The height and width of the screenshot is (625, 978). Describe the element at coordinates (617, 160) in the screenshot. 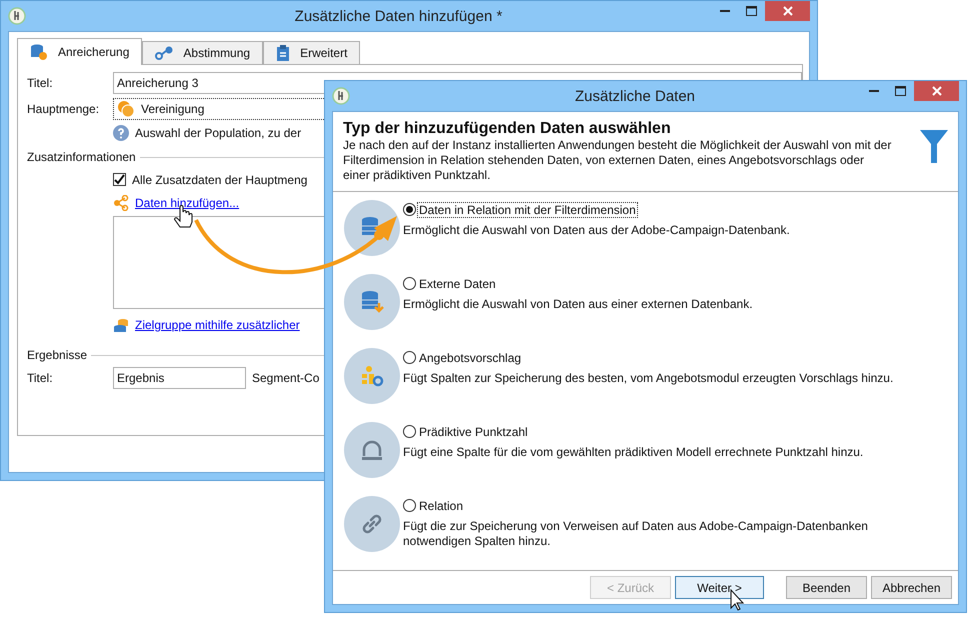

I see `dialog-description: Je nach den auf der Instanz installierten Anwendungen besteht die Möglichkeit der Auswahl von mit der Filterdimension in Relation stehenden Daten, von externen Daten, eines Angebotsvorschlags oder einer prädiktiven Punktzahl.` at that location.